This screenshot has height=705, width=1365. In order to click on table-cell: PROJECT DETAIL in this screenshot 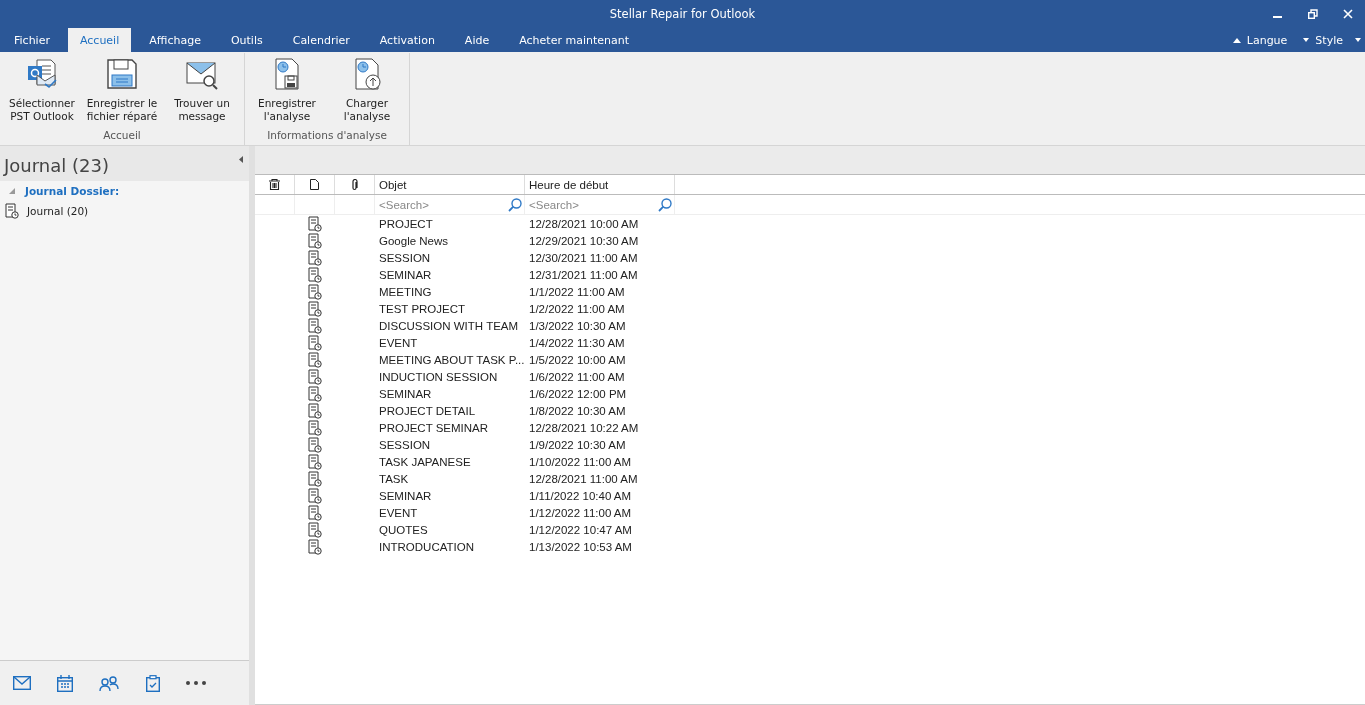, I will do `click(427, 410)`.